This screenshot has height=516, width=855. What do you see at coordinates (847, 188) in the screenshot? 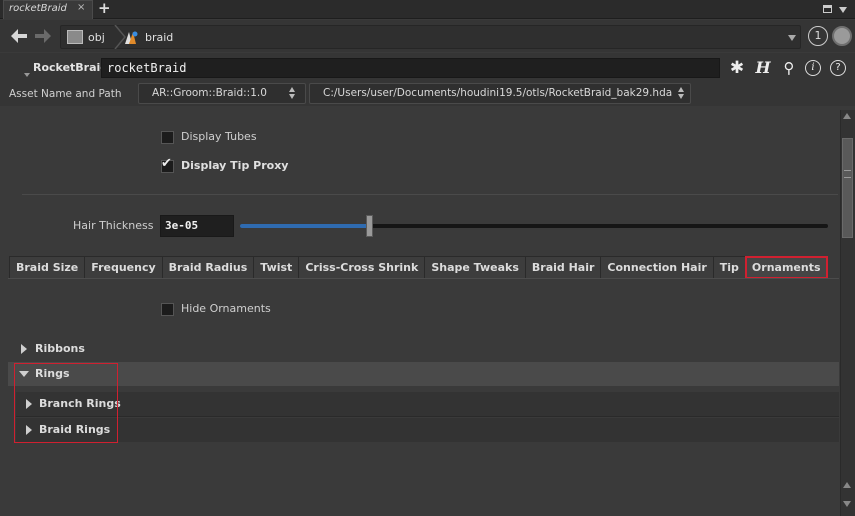
I see `scrollbar-thumb` at bounding box center [847, 188].